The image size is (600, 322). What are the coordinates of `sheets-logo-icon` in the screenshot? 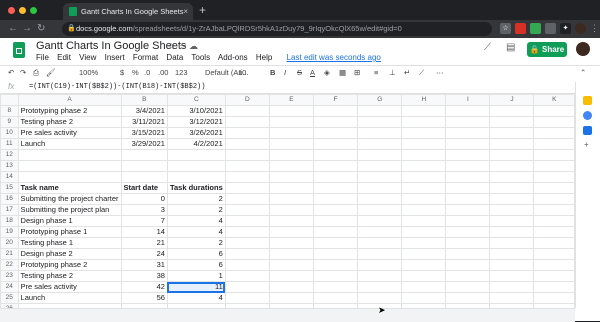 It's located at (19, 50).